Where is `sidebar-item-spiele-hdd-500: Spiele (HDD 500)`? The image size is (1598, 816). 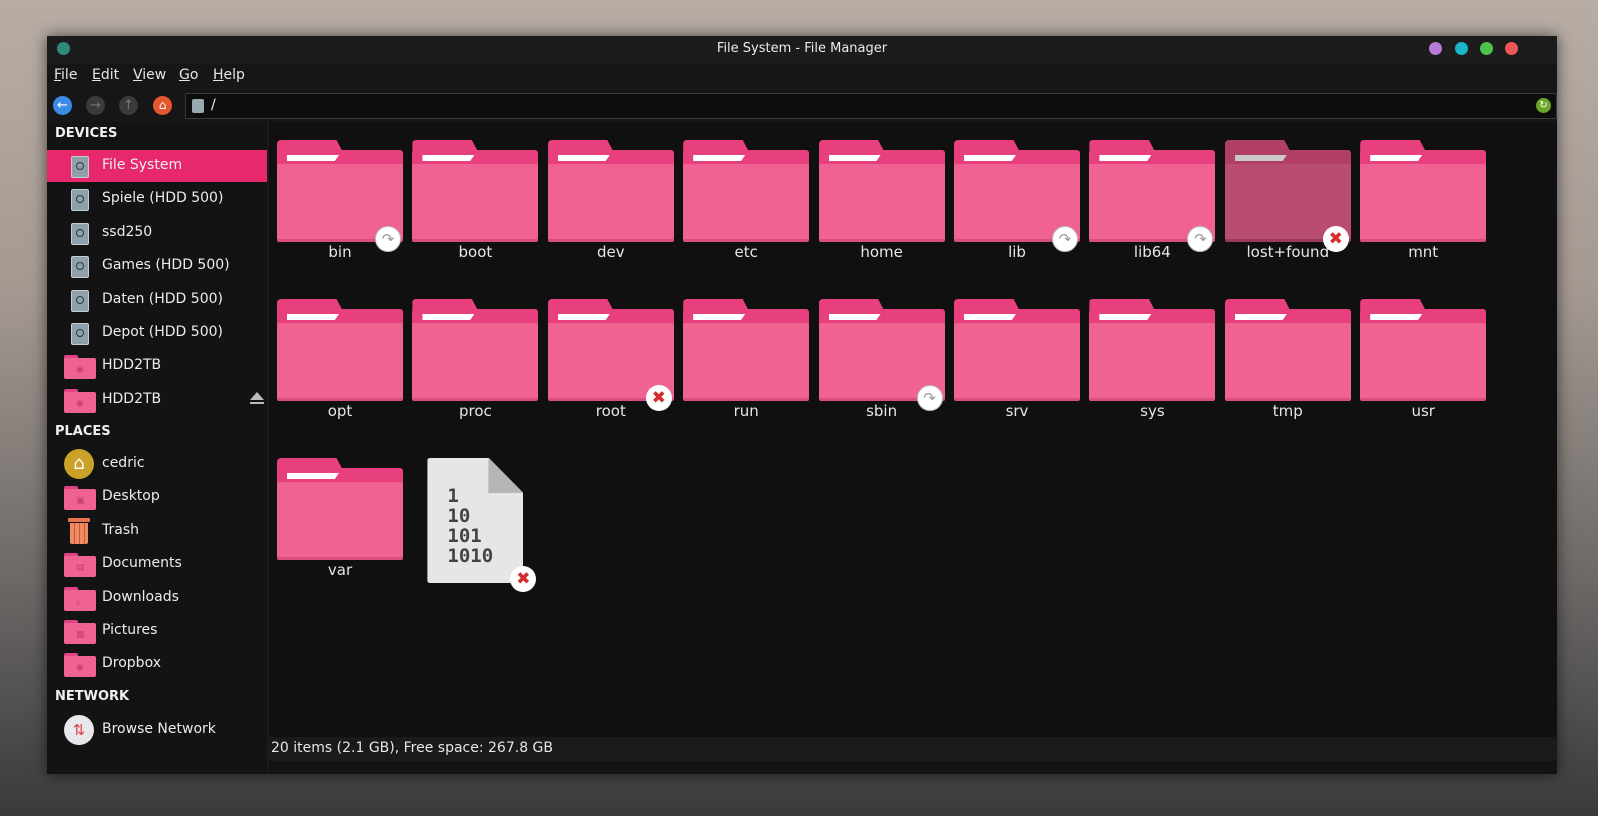
sidebar-item-spiele-hdd-500: Spiele (HDD 500) is located at coordinates (157, 199).